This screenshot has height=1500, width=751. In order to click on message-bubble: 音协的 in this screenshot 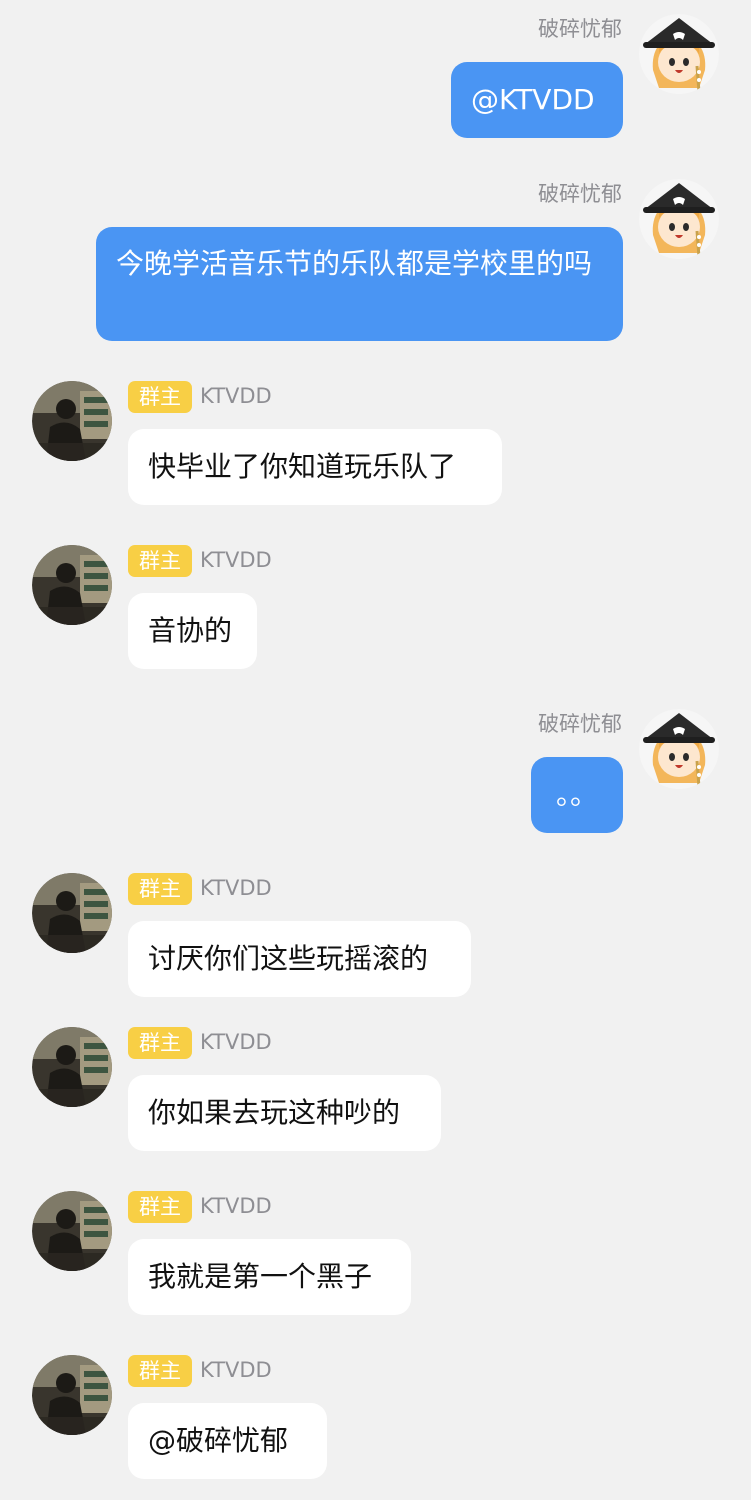, I will do `click(192, 631)`.